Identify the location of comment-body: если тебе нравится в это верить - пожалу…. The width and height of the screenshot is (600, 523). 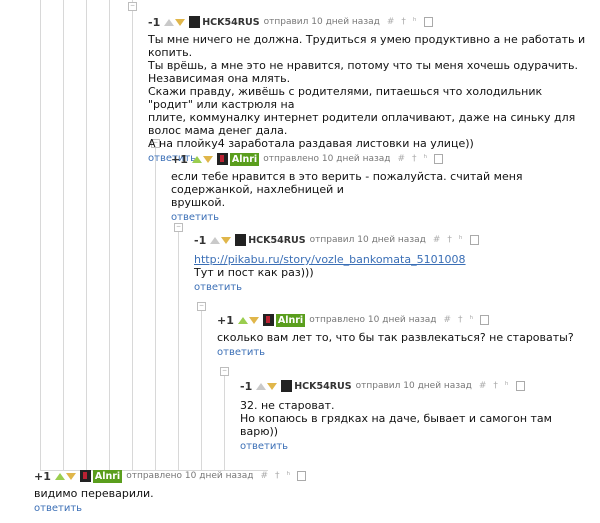
(381, 189).